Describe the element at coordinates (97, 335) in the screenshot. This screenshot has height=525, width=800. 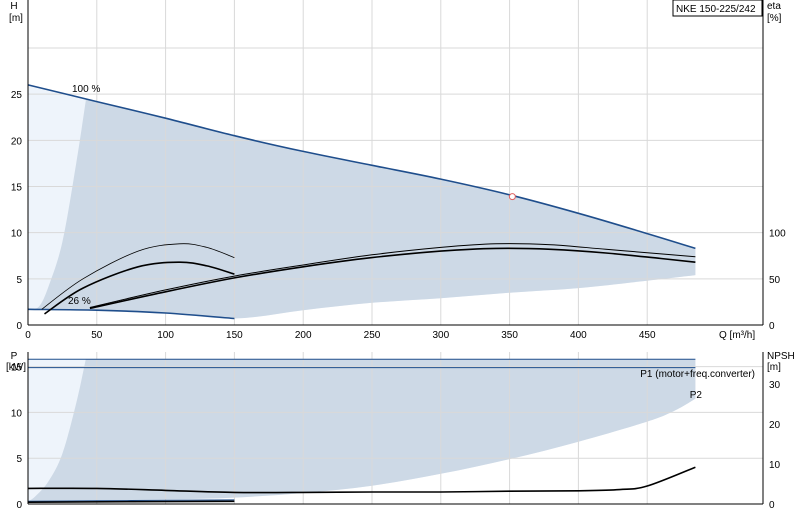
I see `x-tick-1-1: 50` at that location.